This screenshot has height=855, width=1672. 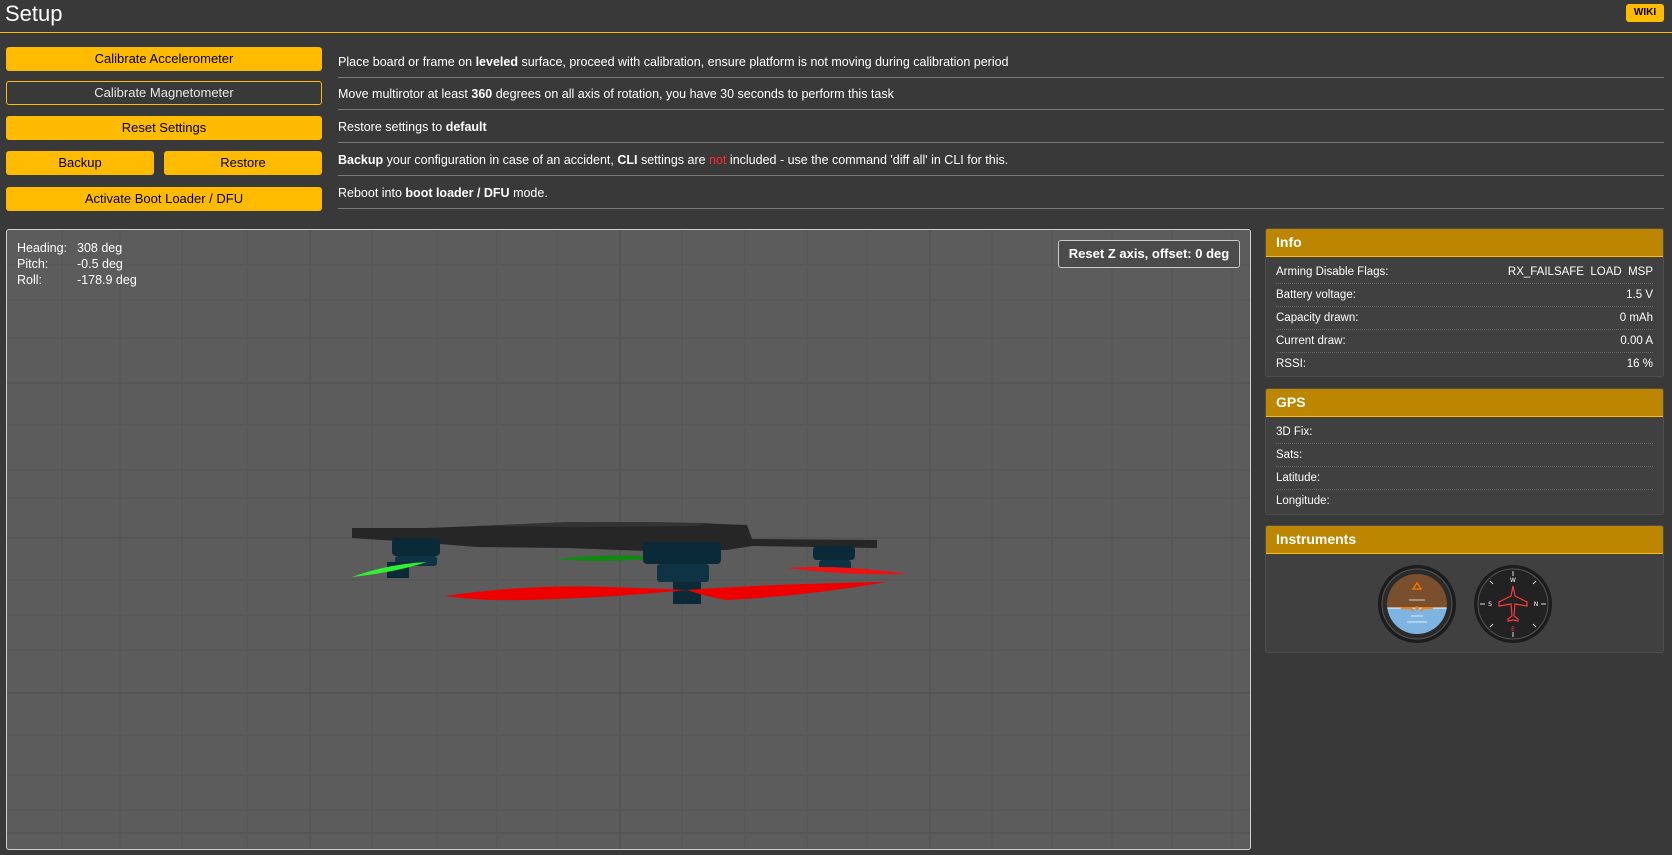 What do you see at coordinates (1513, 629) in the screenshot?
I see `svg-text: E` at bounding box center [1513, 629].